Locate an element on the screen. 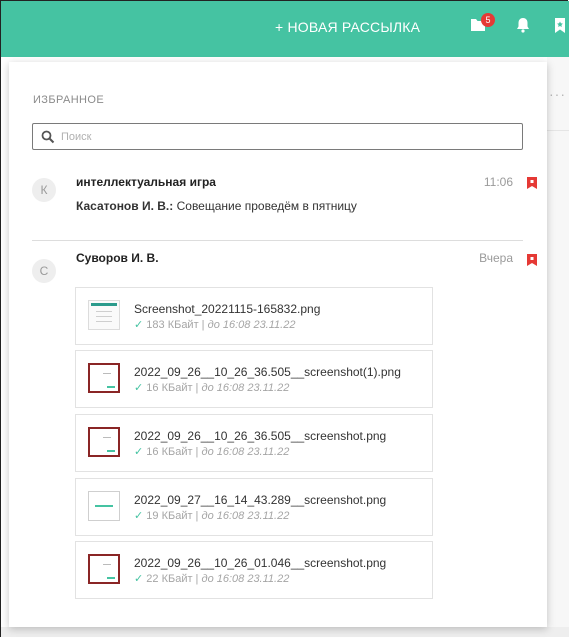 This screenshot has width=570, height=639. avatar: С is located at coordinates (44, 271).